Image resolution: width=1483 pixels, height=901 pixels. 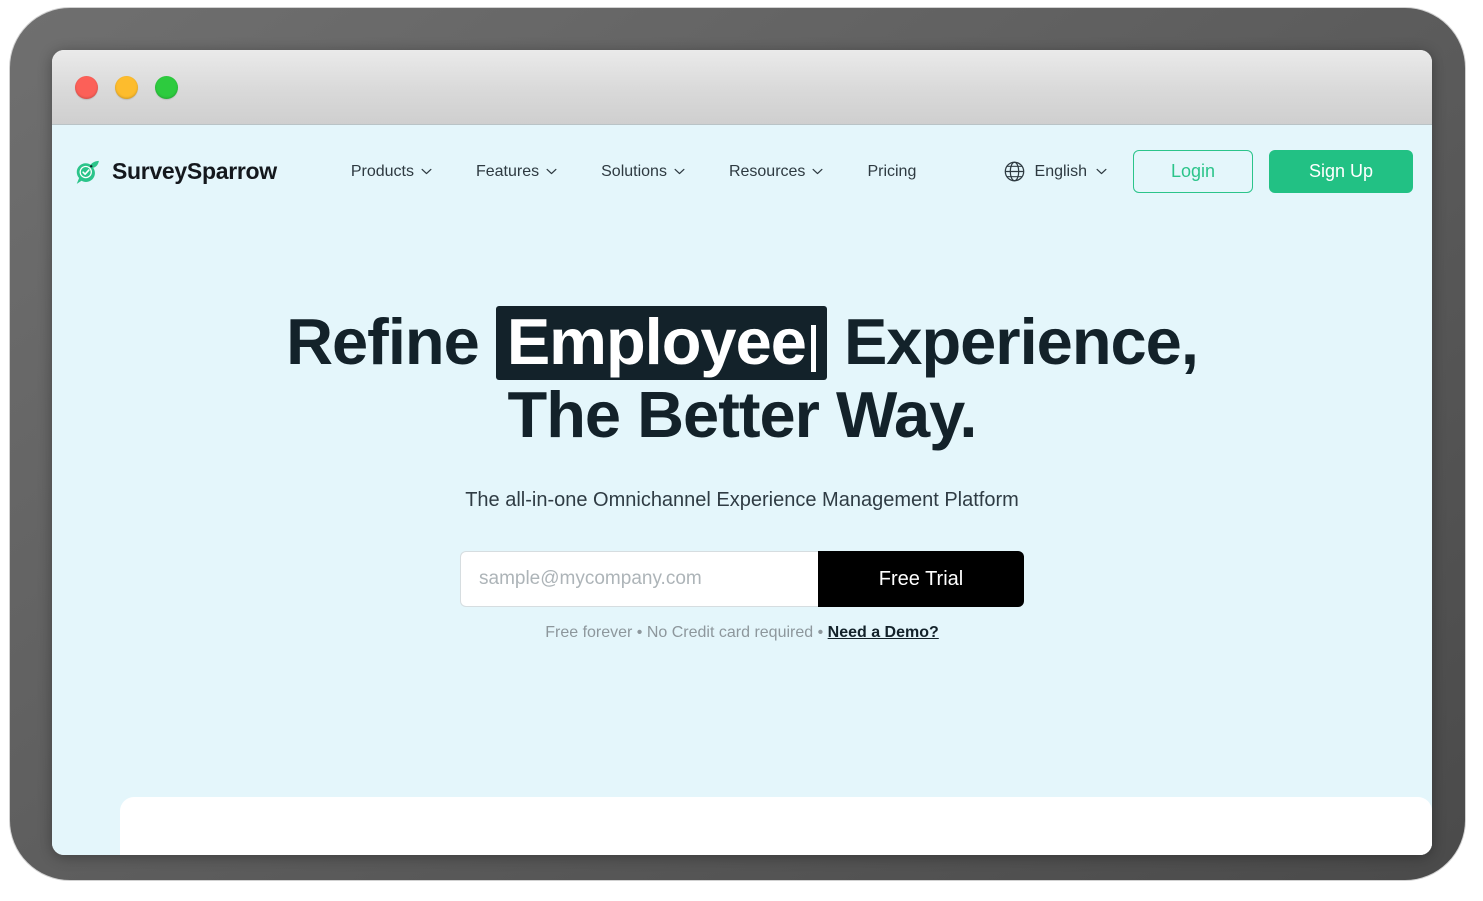 I want to click on nav-item-pricing: Pricing, so click(x=891, y=172).